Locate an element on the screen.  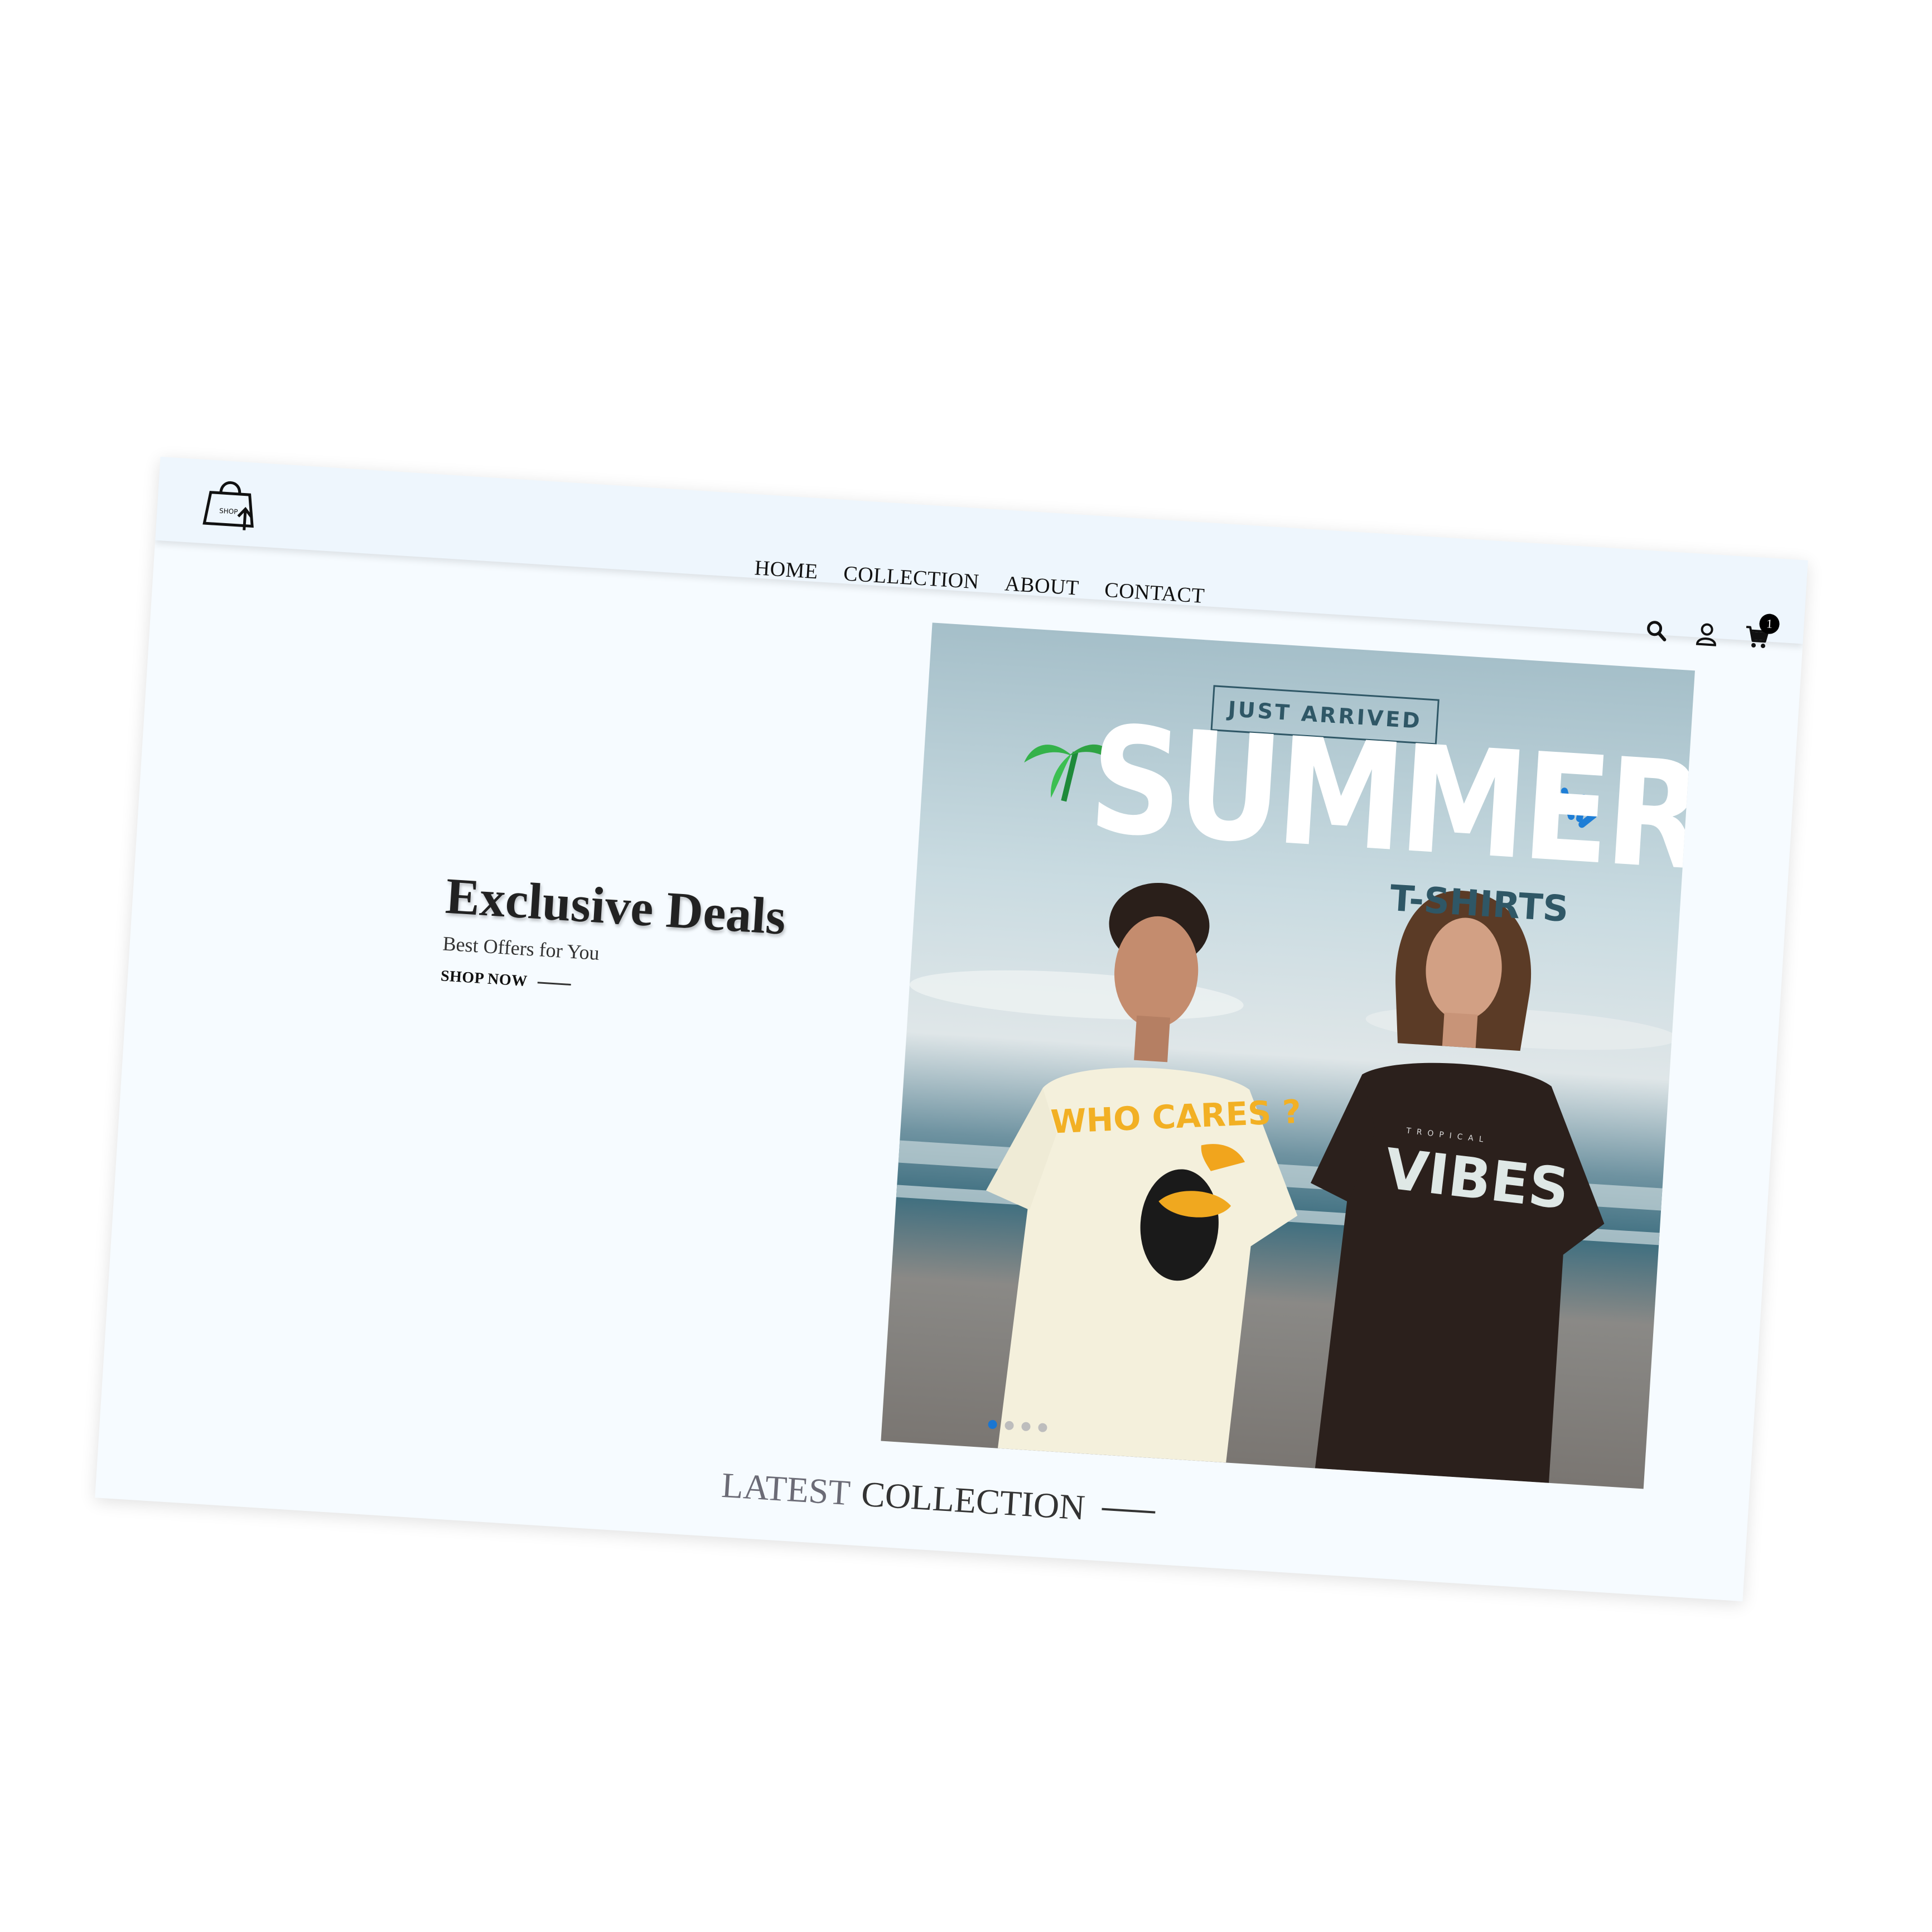
nav-contact: CONTACT is located at coordinates (1154, 593).